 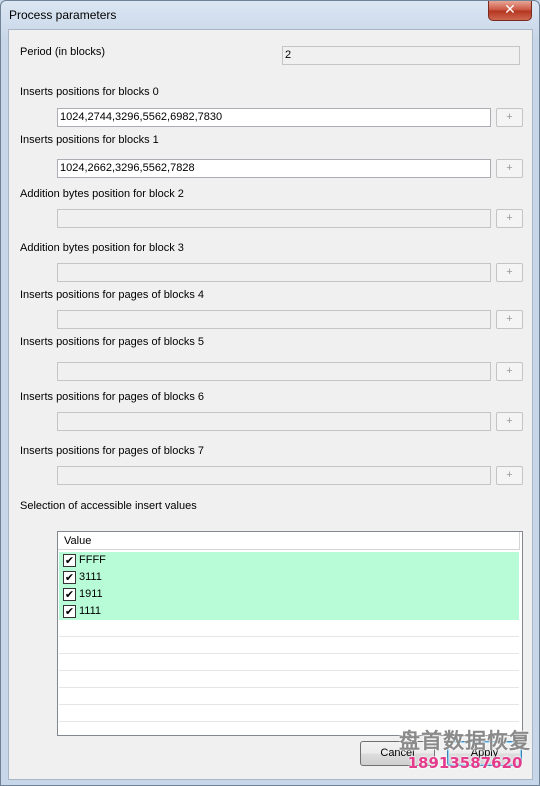 What do you see at coordinates (274, 371) in the screenshot?
I see `inserts-pages-5-input` at bounding box center [274, 371].